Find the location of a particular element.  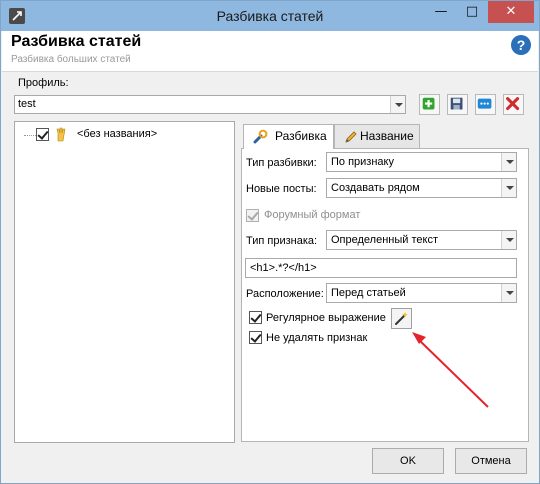

pattern-input: <h1>.*?</h1> is located at coordinates (381, 268).